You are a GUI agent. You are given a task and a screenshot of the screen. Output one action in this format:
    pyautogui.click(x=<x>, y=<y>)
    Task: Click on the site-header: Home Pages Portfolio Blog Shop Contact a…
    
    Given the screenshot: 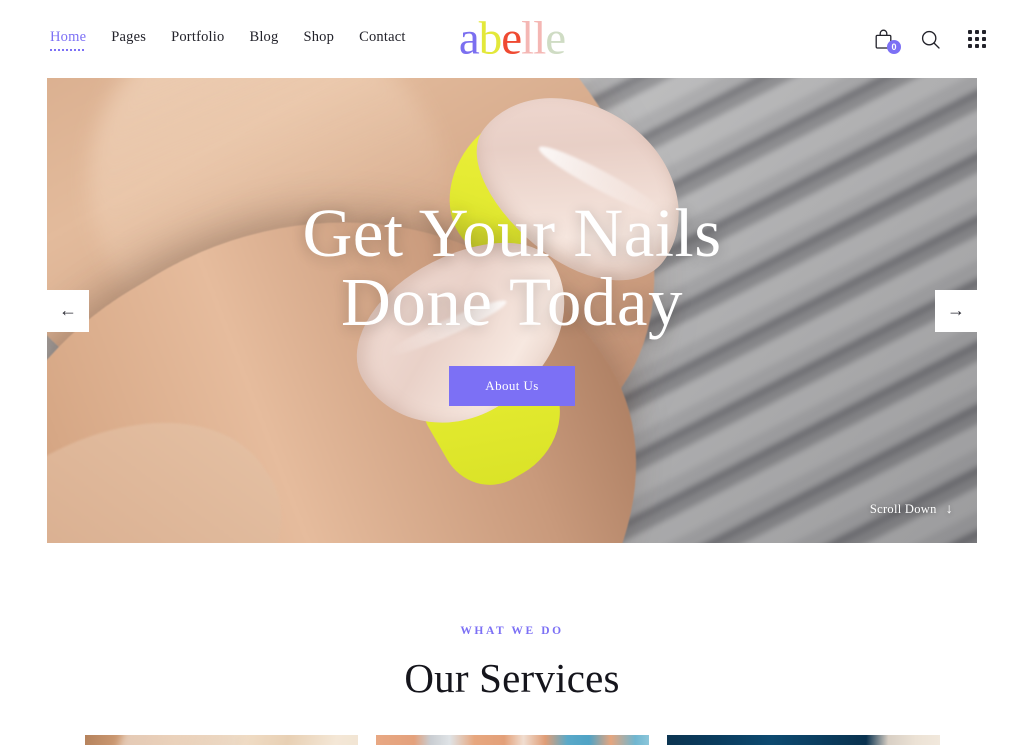 What is the action you would take?
    pyautogui.click(x=512, y=39)
    